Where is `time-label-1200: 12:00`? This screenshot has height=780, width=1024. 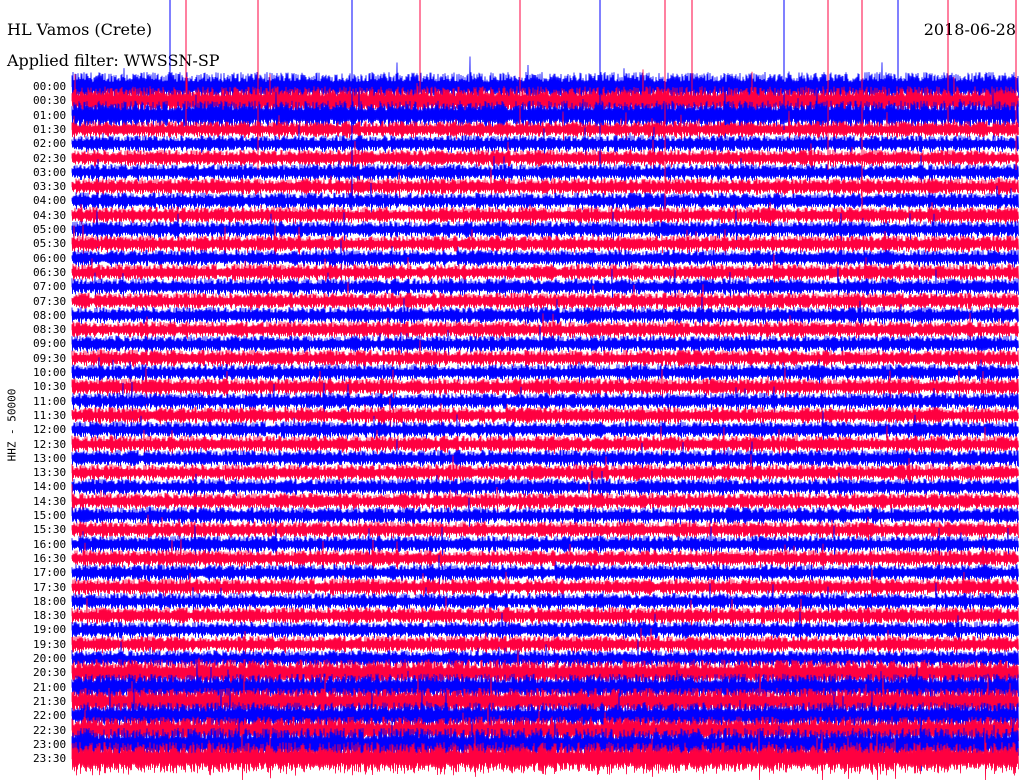 time-label-1200: 12:00 is located at coordinates (50, 430).